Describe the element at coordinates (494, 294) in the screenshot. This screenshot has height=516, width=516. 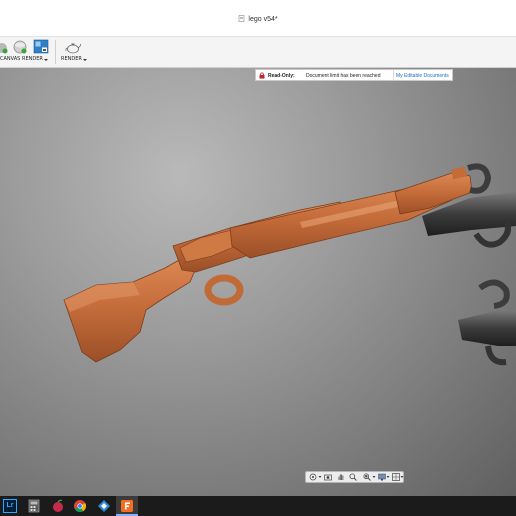
I see `dark-ring-lower` at that location.